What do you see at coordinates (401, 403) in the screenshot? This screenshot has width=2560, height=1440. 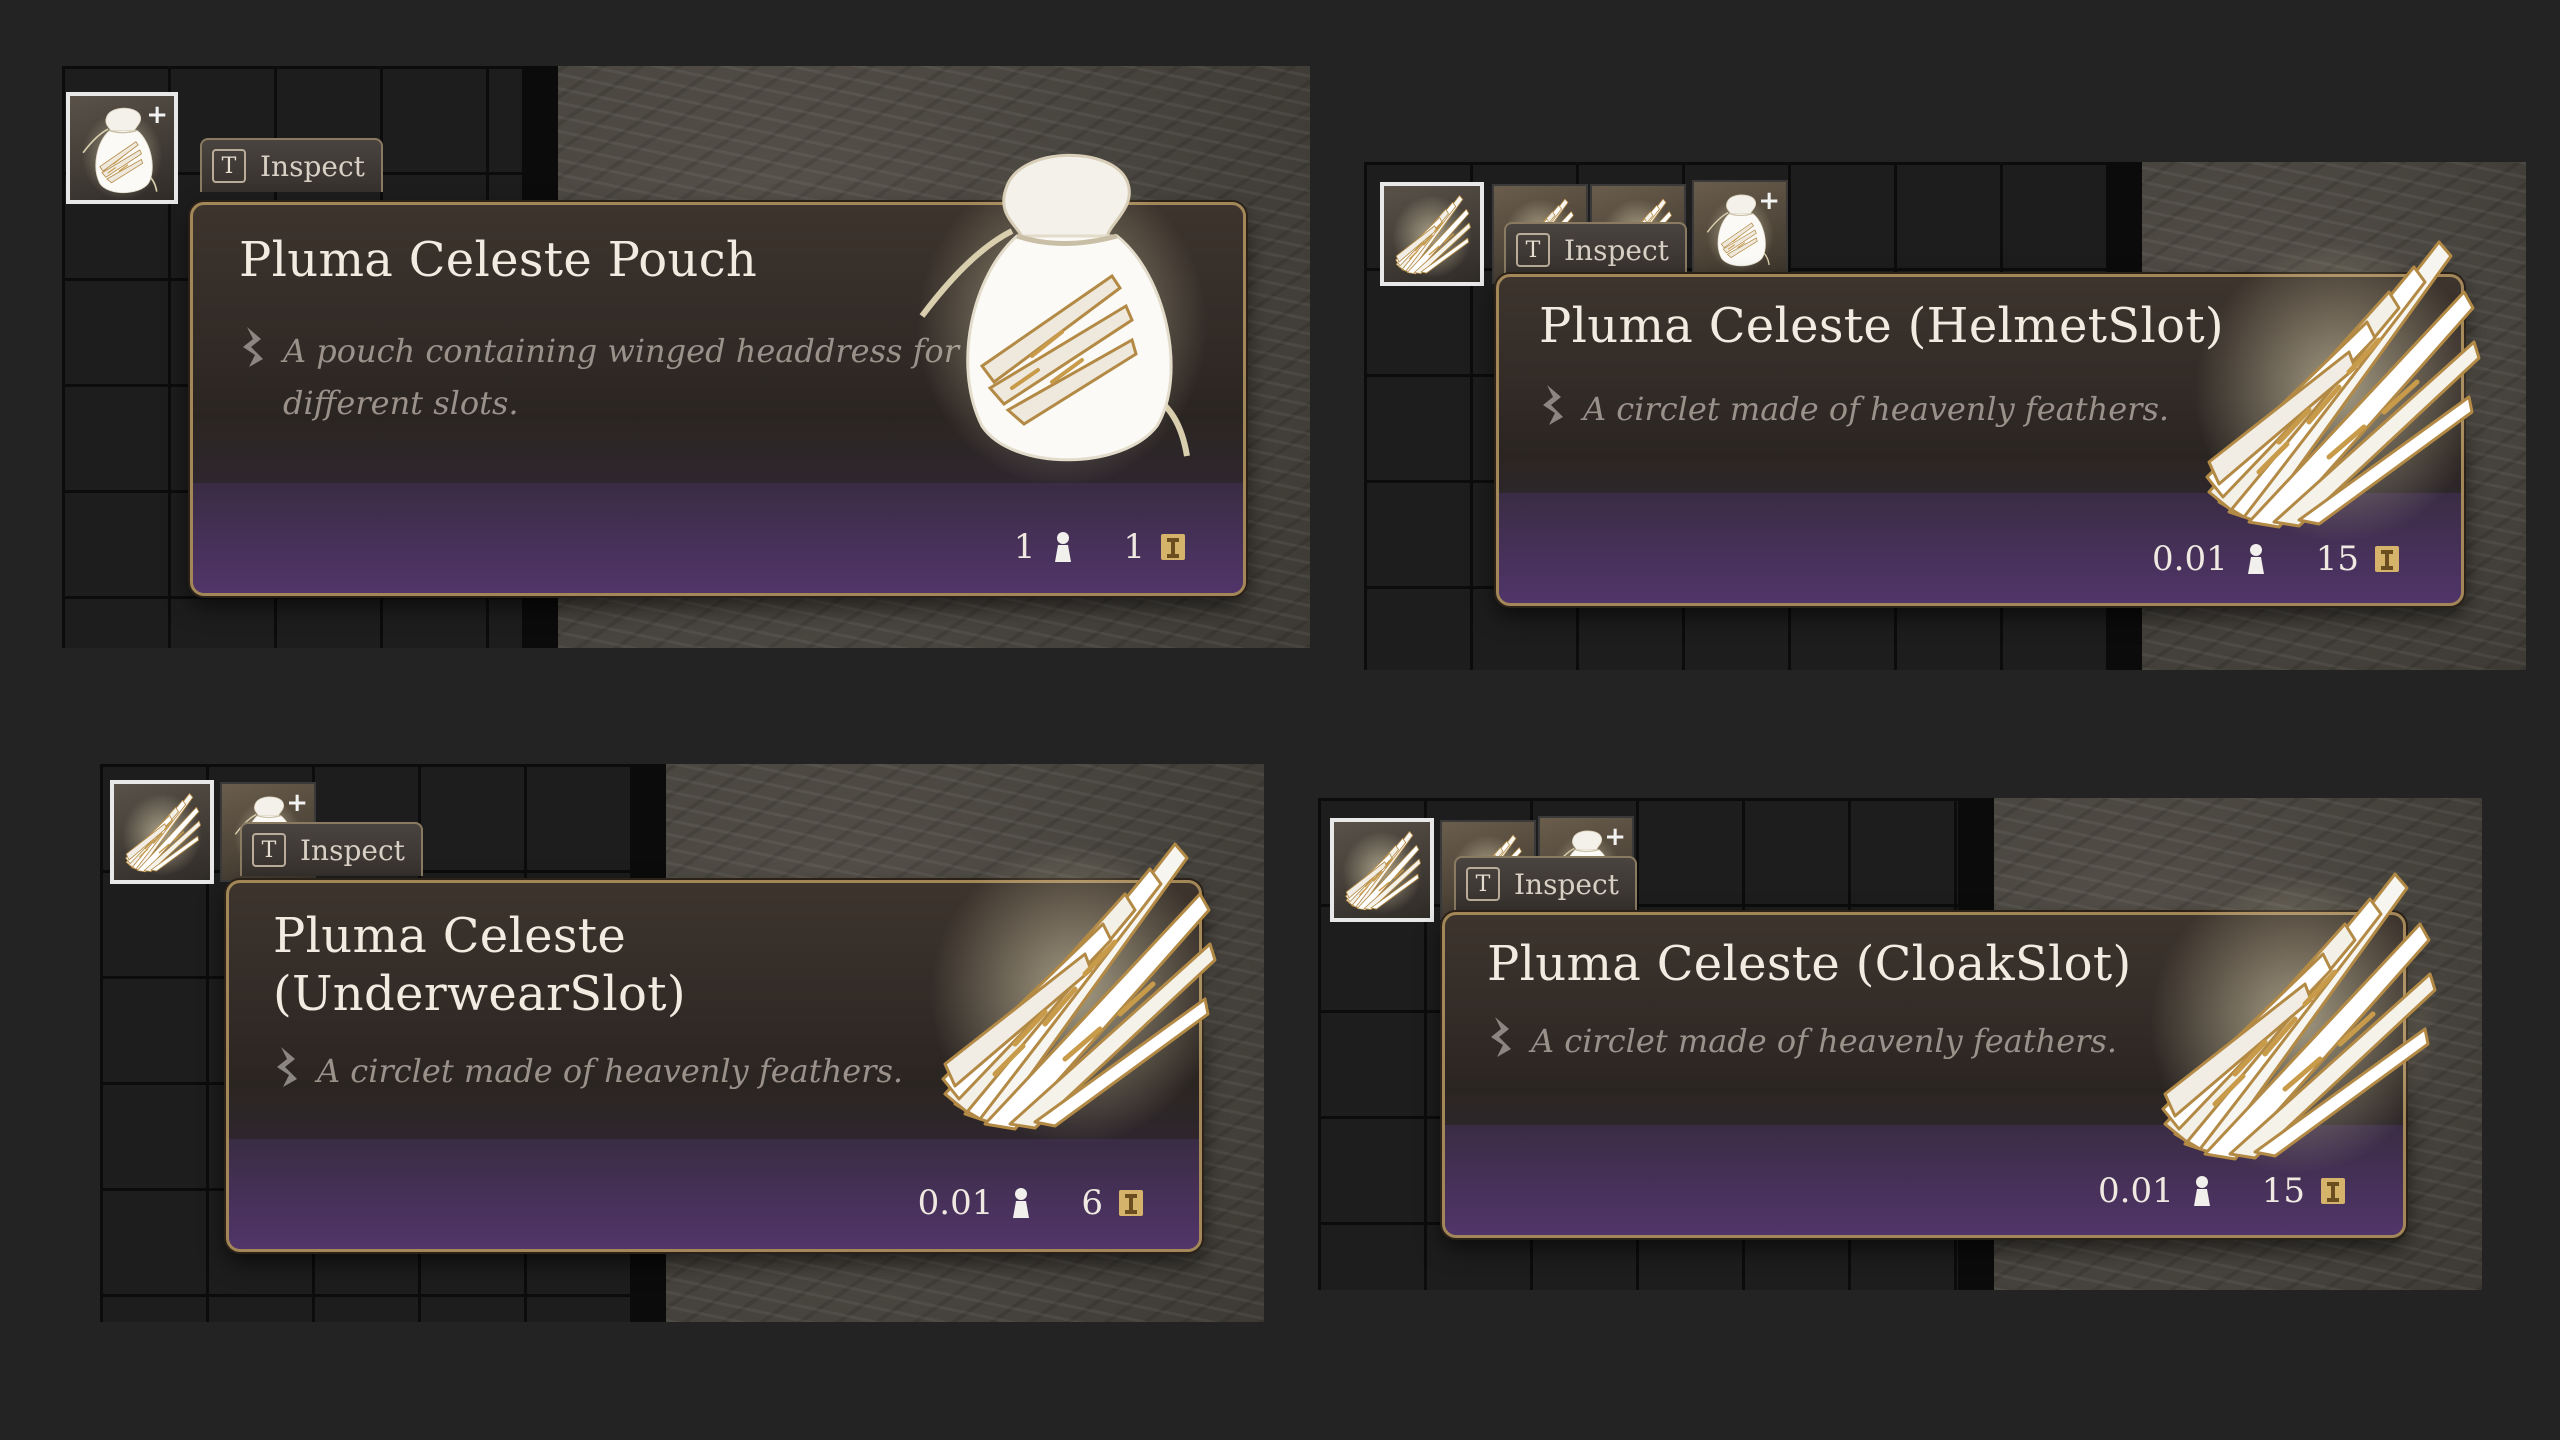 I see `description-line: different slots.` at bounding box center [401, 403].